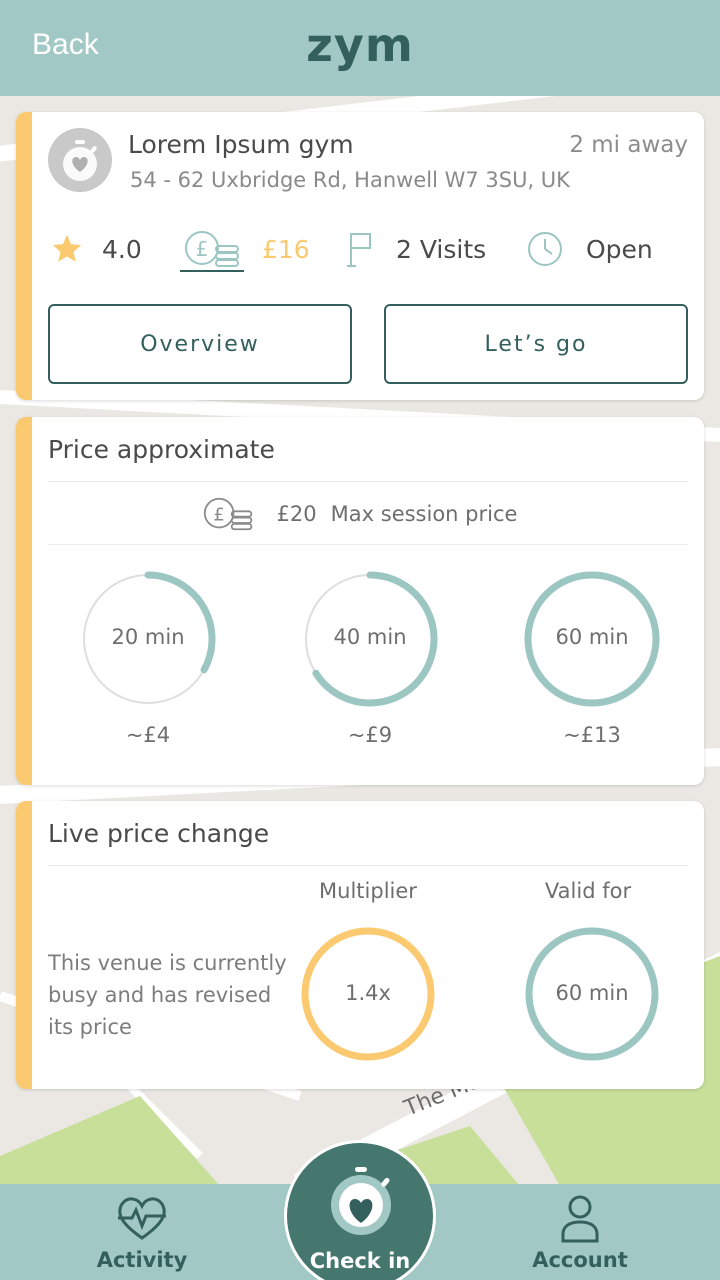 The width and height of the screenshot is (720, 1280). What do you see at coordinates (628, 145) in the screenshot?
I see `gym-distance: 2 mi away` at bounding box center [628, 145].